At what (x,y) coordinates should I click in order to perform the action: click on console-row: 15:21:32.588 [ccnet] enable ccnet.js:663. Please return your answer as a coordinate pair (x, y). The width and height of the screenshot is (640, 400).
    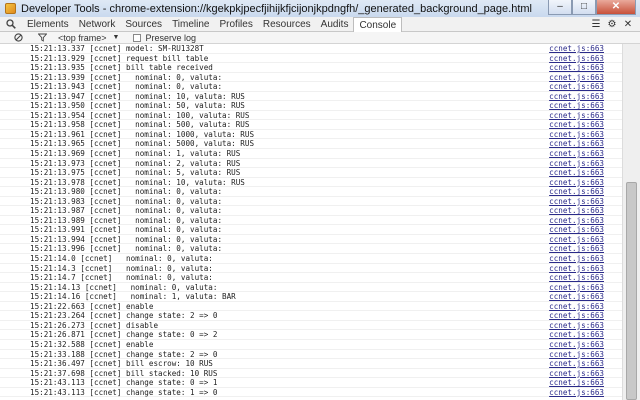
    Looking at the image, I should click on (311, 345).